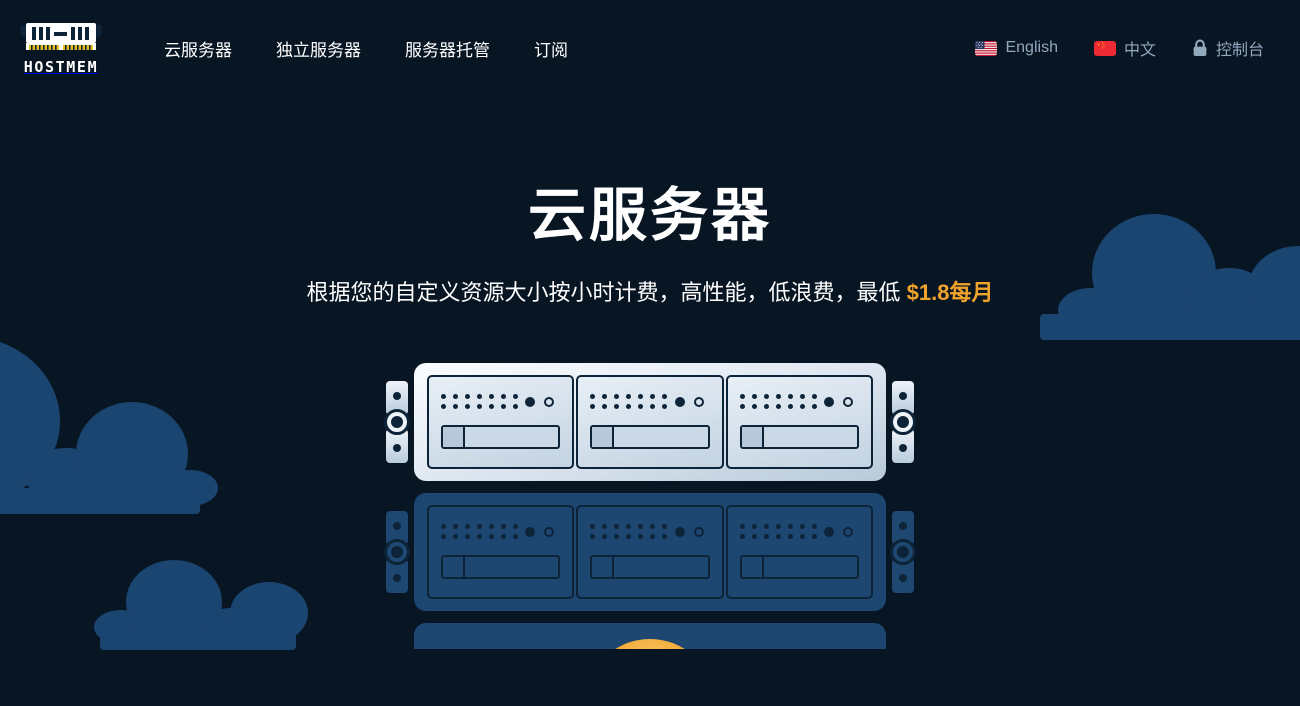 Image resolution: width=1300 pixels, height=706 pixels. Describe the element at coordinates (318, 48) in the screenshot. I see `nav-item-dedicated-servers: 独立服务器` at that location.